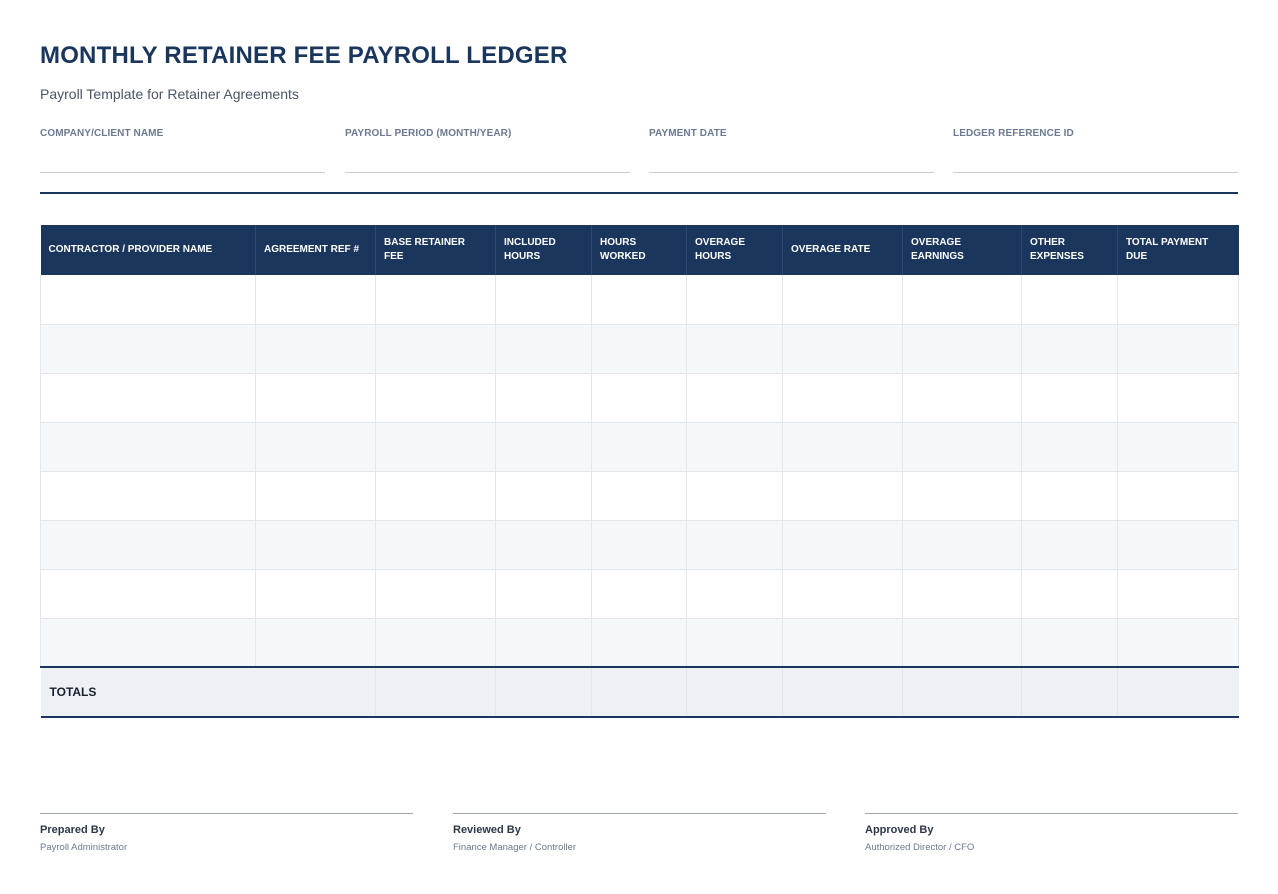 Image resolution: width=1278 pixels, height=894 pixels. I want to click on column-header-contractor-name: CONTRACTOR / PROVIDER NAME, so click(148, 250).